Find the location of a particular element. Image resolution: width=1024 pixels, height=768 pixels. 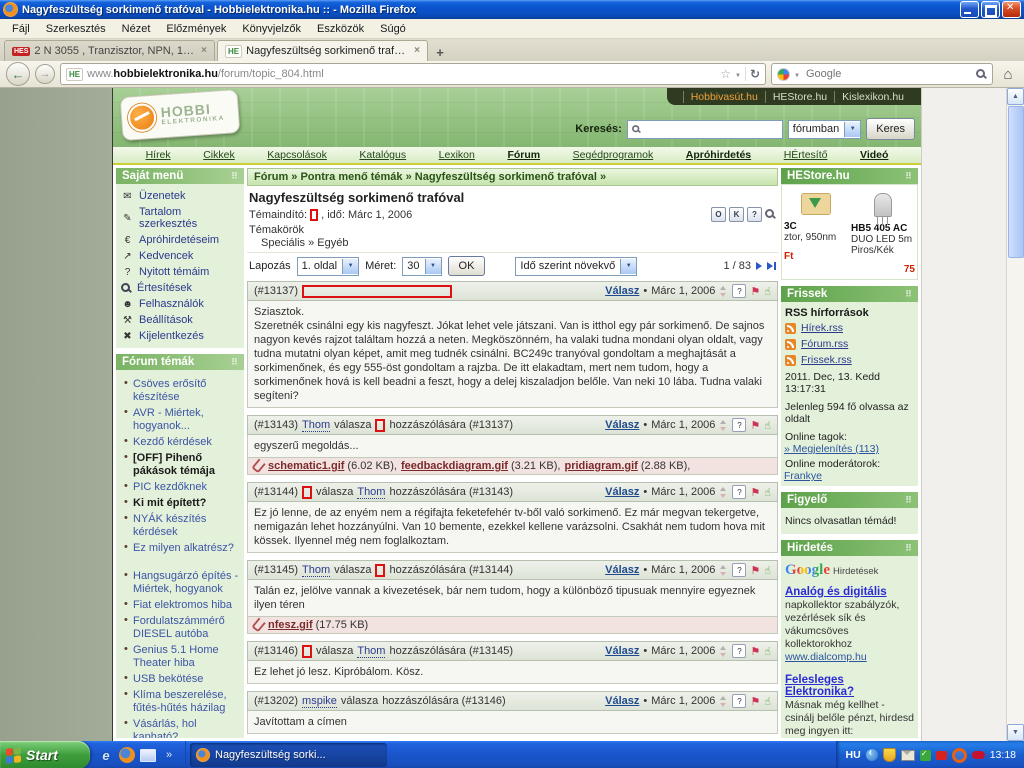

url-dropdown-icon is located at coordinates (738, 74).